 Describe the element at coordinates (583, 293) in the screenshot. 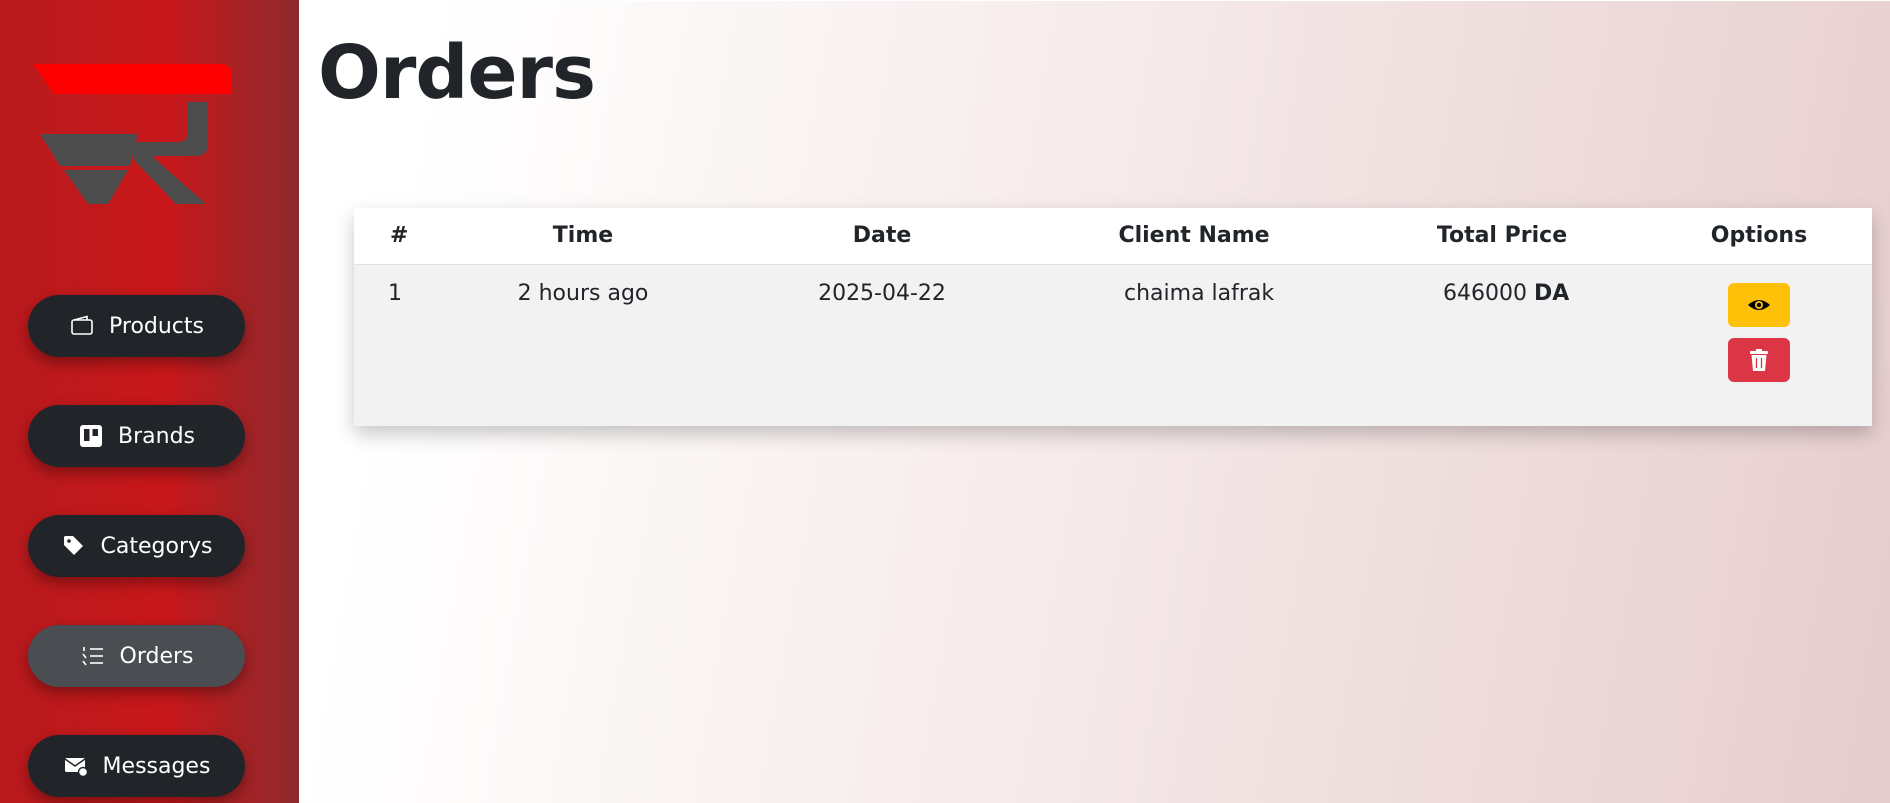

I see `order-time: 2 hours ago` at that location.